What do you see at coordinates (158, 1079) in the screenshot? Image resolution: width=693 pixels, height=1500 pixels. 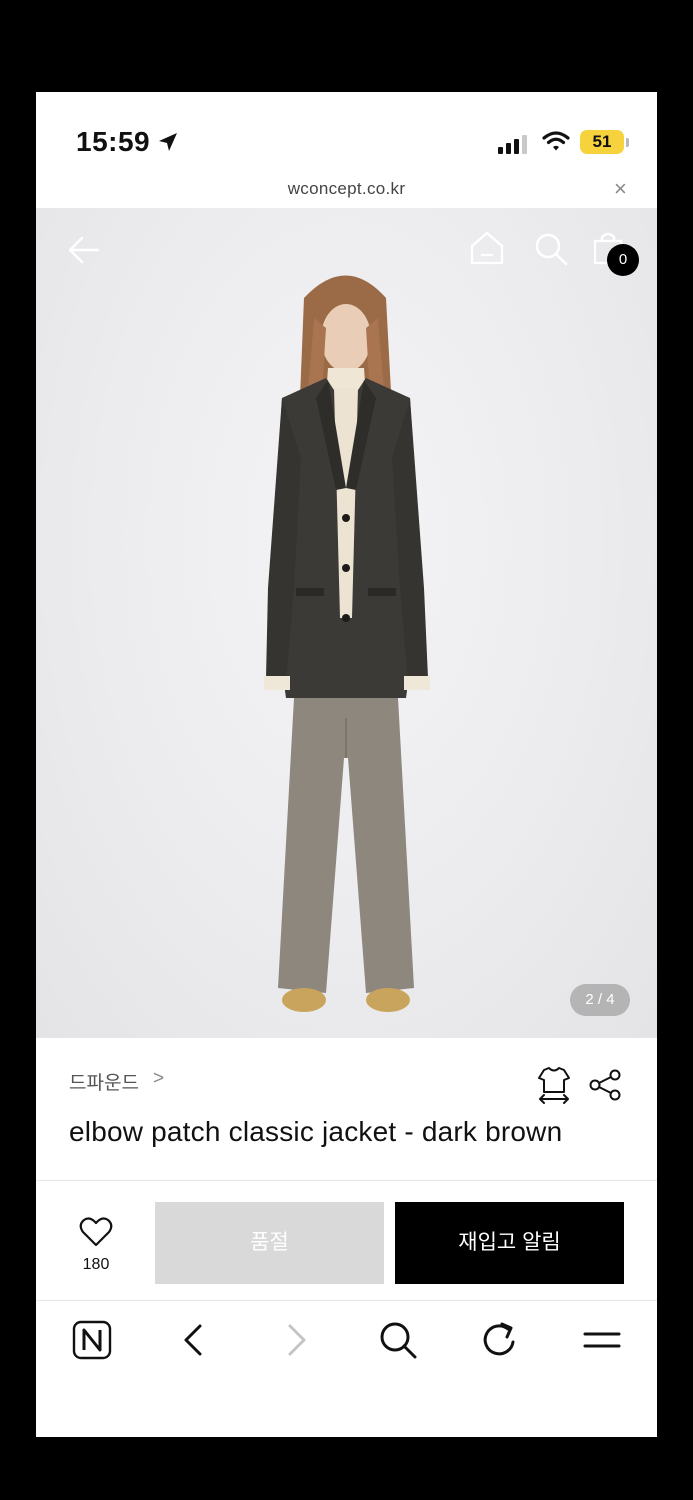 I see `chevron-right-icon: >` at bounding box center [158, 1079].